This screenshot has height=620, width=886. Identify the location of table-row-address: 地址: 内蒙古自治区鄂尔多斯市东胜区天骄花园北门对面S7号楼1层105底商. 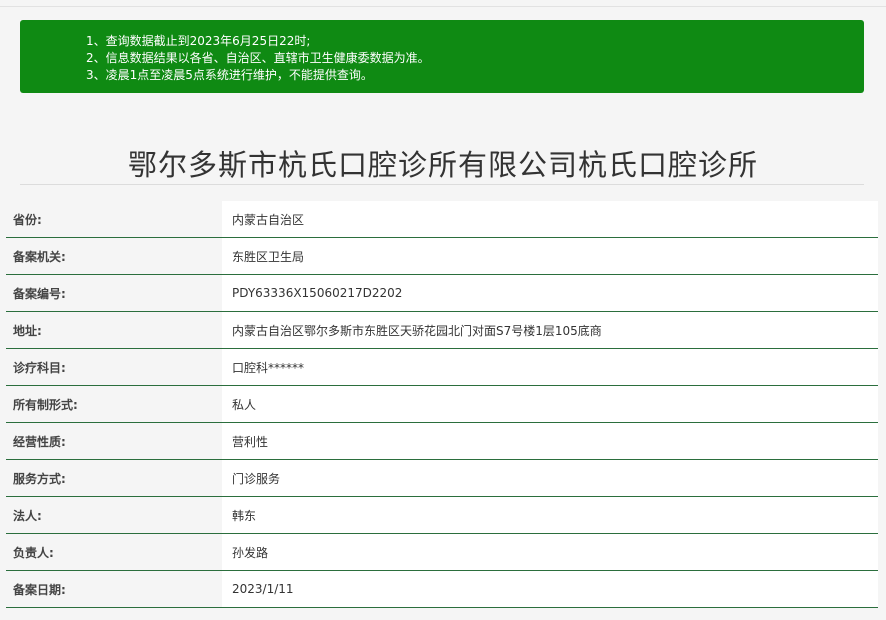
(442, 330).